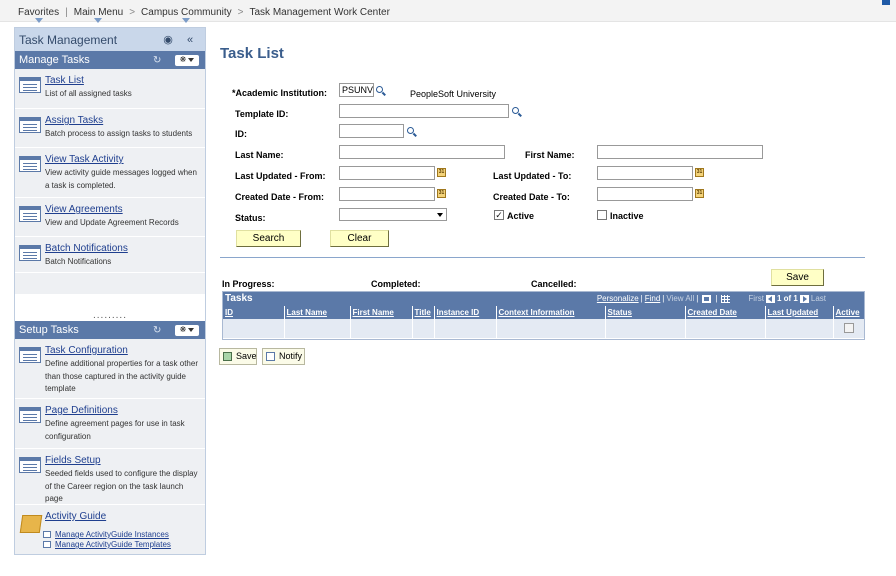  I want to click on column-header: Context Information, so click(551, 312).